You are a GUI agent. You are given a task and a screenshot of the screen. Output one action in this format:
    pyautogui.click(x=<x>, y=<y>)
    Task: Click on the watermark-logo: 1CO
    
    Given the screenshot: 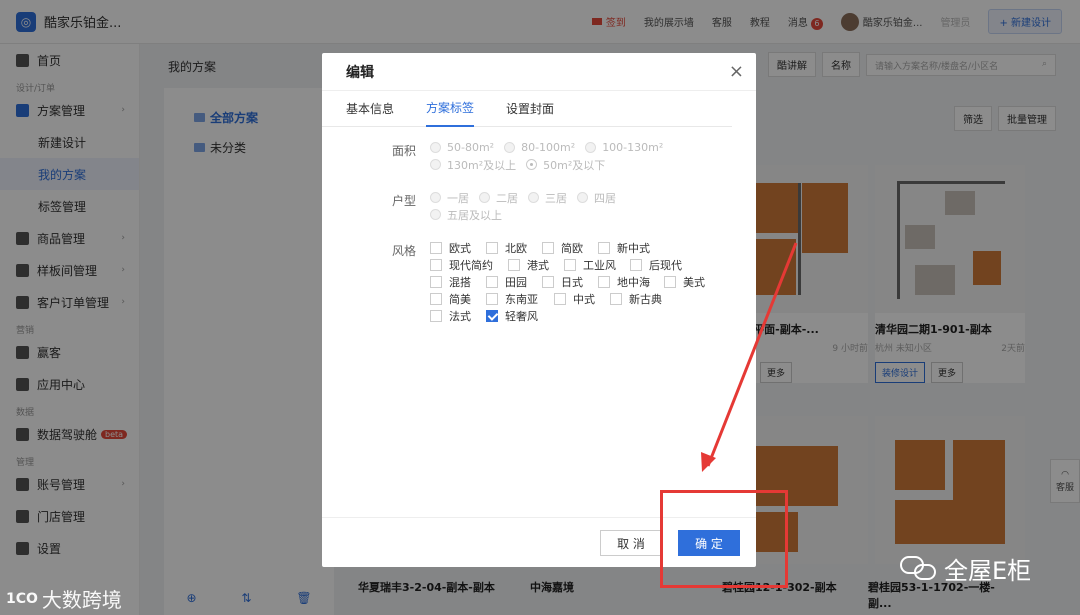 What is the action you would take?
    pyautogui.click(x=22, y=598)
    